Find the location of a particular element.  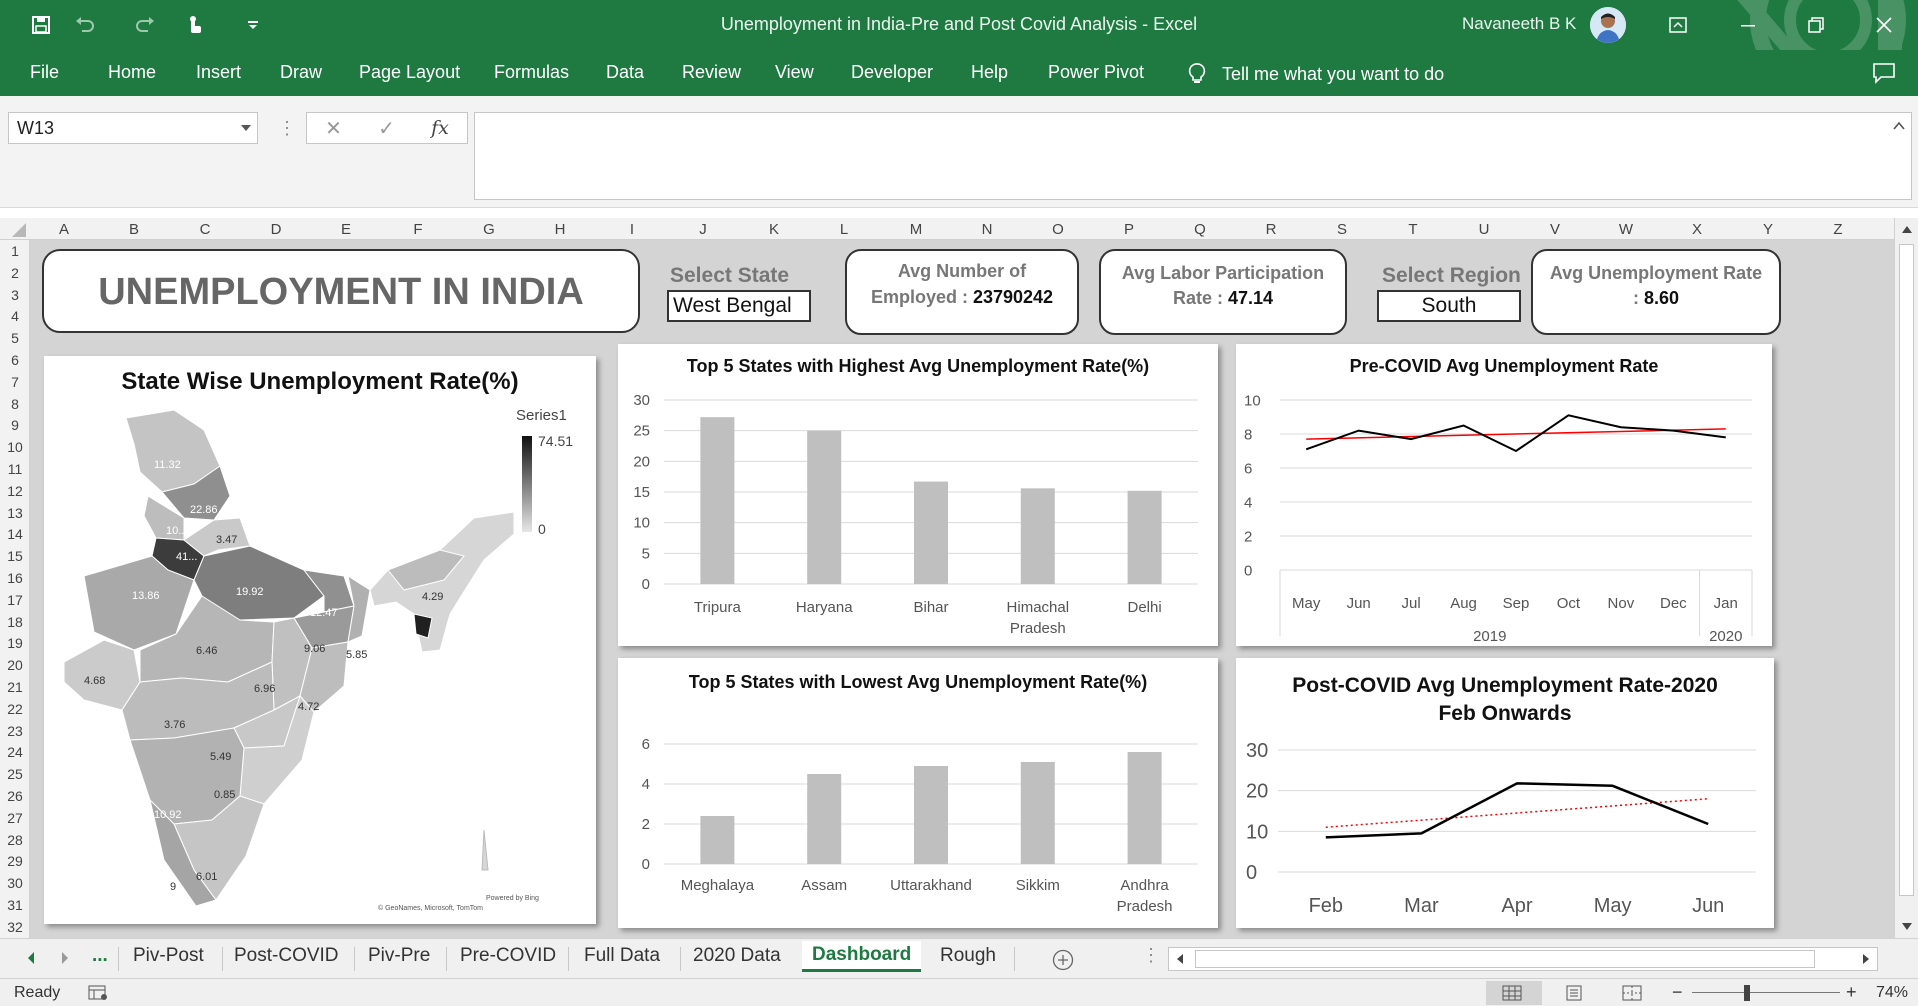

enter-icon: ✓ is located at coordinates (386, 128).